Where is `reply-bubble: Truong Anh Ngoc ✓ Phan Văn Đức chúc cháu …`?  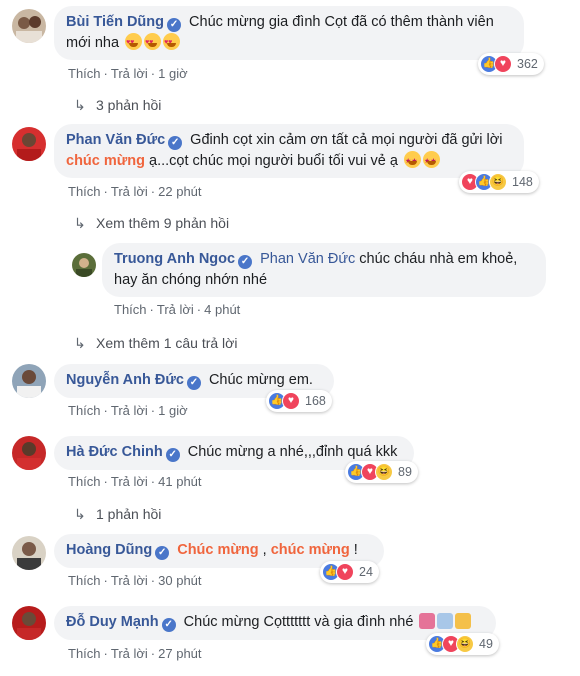 reply-bubble: Truong Anh Ngoc ✓ Phan Văn Đức chúc cháu … is located at coordinates (324, 270).